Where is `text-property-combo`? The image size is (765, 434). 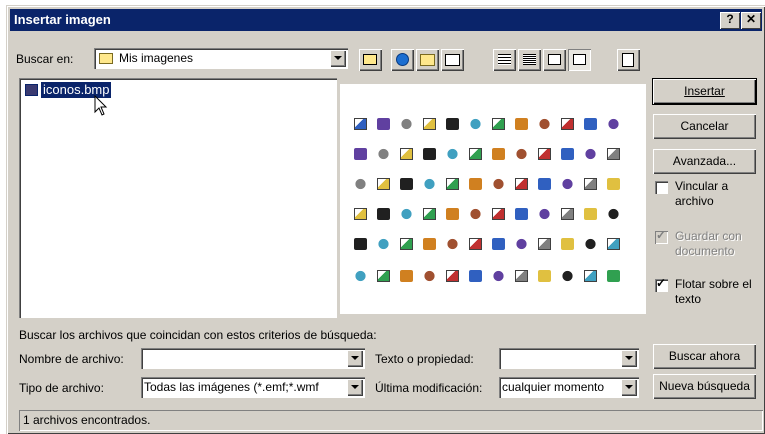 text-property-combo is located at coordinates (569, 358).